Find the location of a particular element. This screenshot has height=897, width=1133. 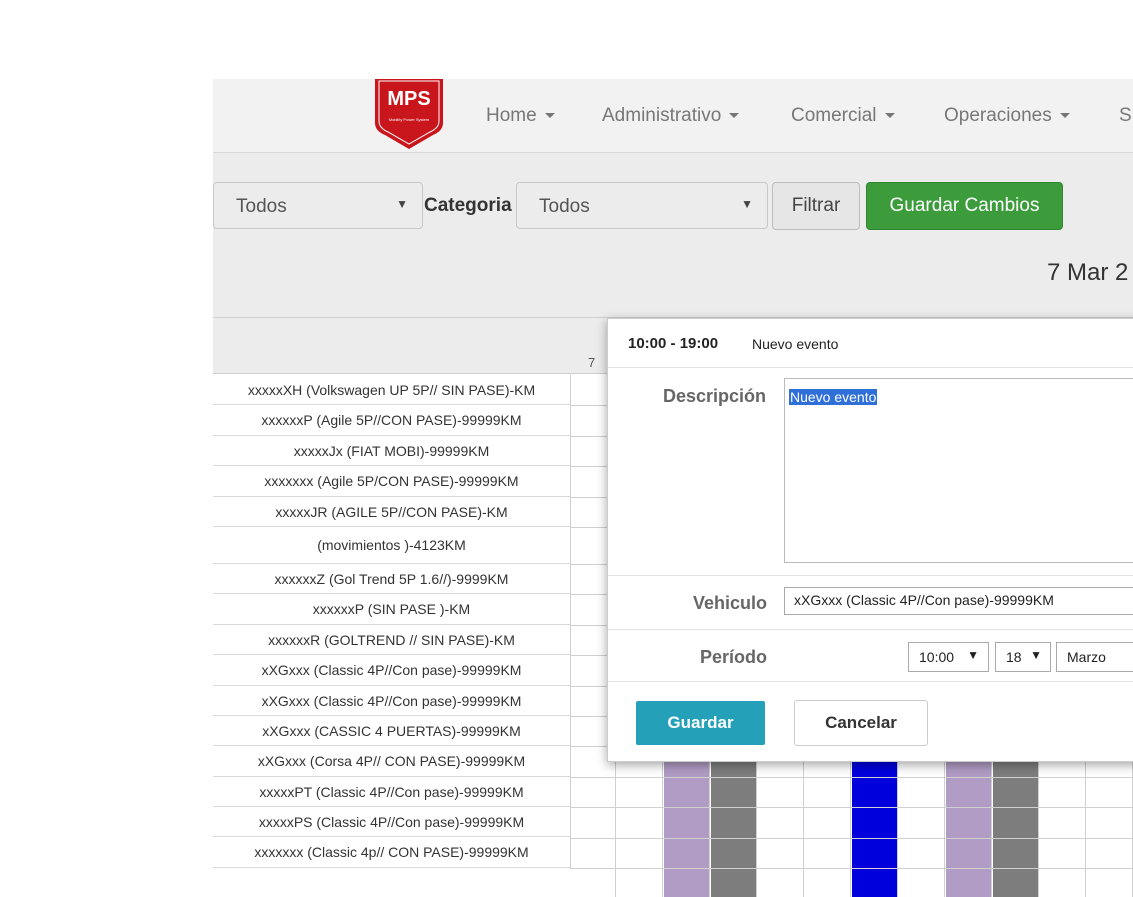

category-select: Todos ▼ is located at coordinates (642, 205).